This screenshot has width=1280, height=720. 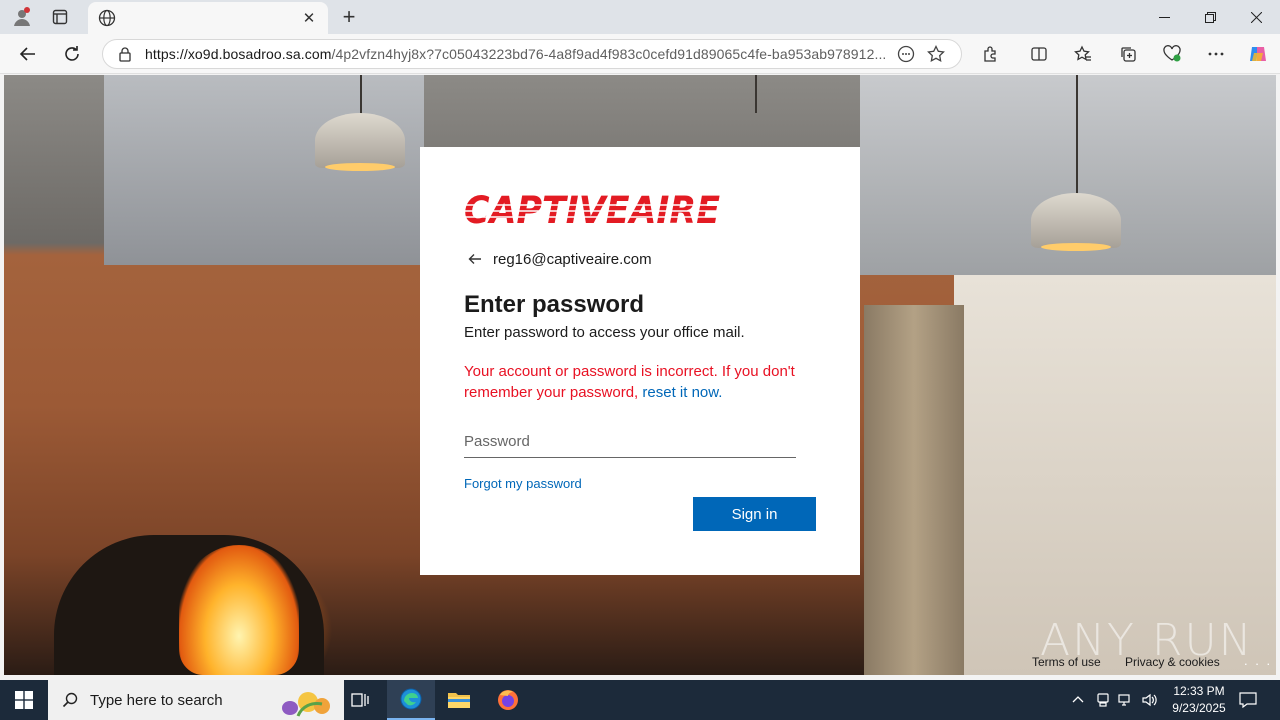 I want to click on background-pillar, so click(x=914, y=490).